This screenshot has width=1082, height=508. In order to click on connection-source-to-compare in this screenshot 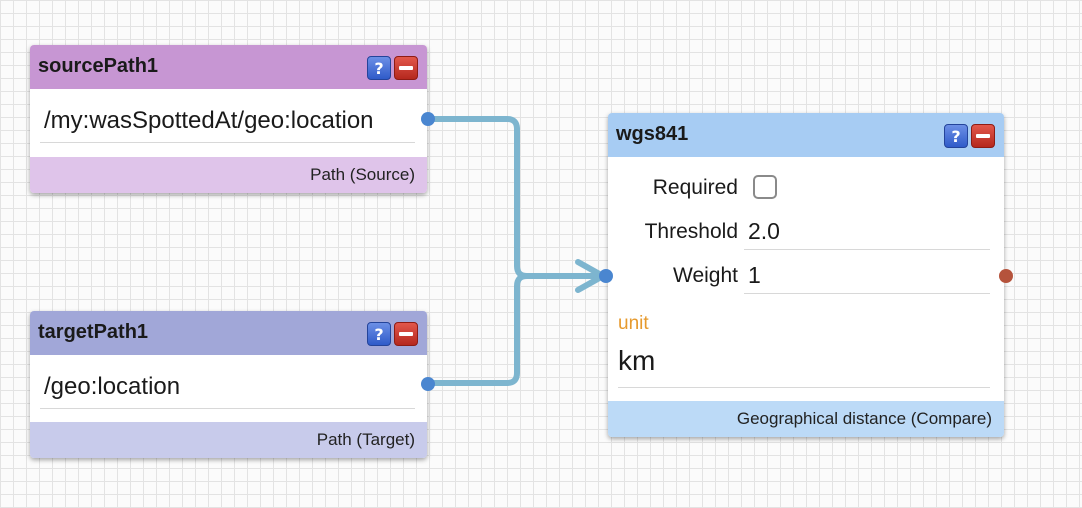, I will do `click(512, 197)`.